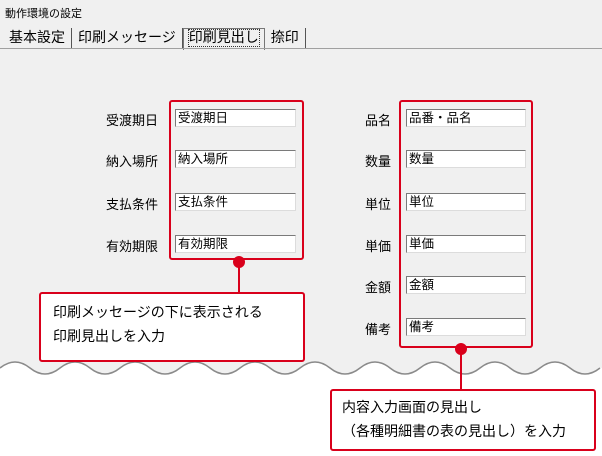 This screenshot has height=456, width=602. Describe the element at coordinates (223, 39) in the screenshot. I see `tab-print-headings: 印刷見出し` at that location.